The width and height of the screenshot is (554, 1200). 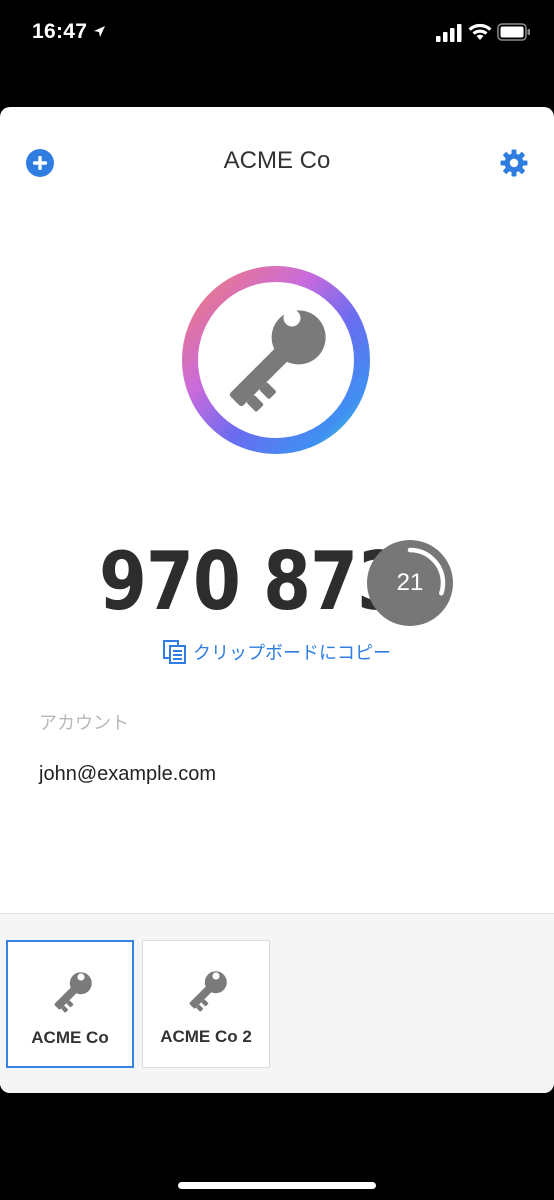 I want to click on account-tile-acme-co: ACME Co, so click(x=70, y=1004).